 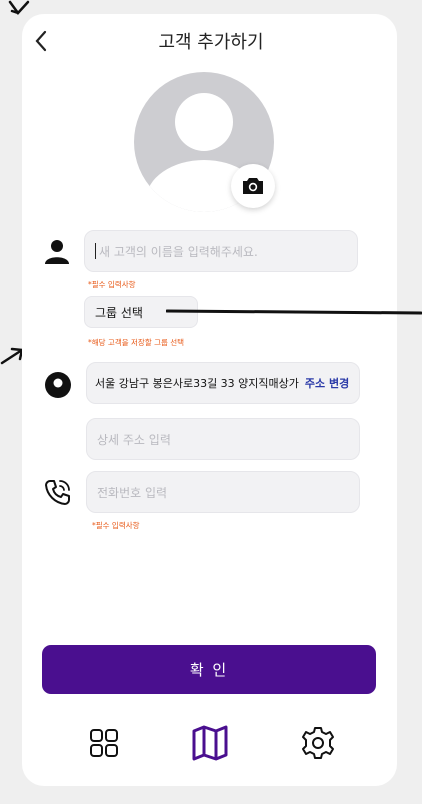 I want to click on phone-required-hint: *필수 입력사항, so click(x=116, y=525).